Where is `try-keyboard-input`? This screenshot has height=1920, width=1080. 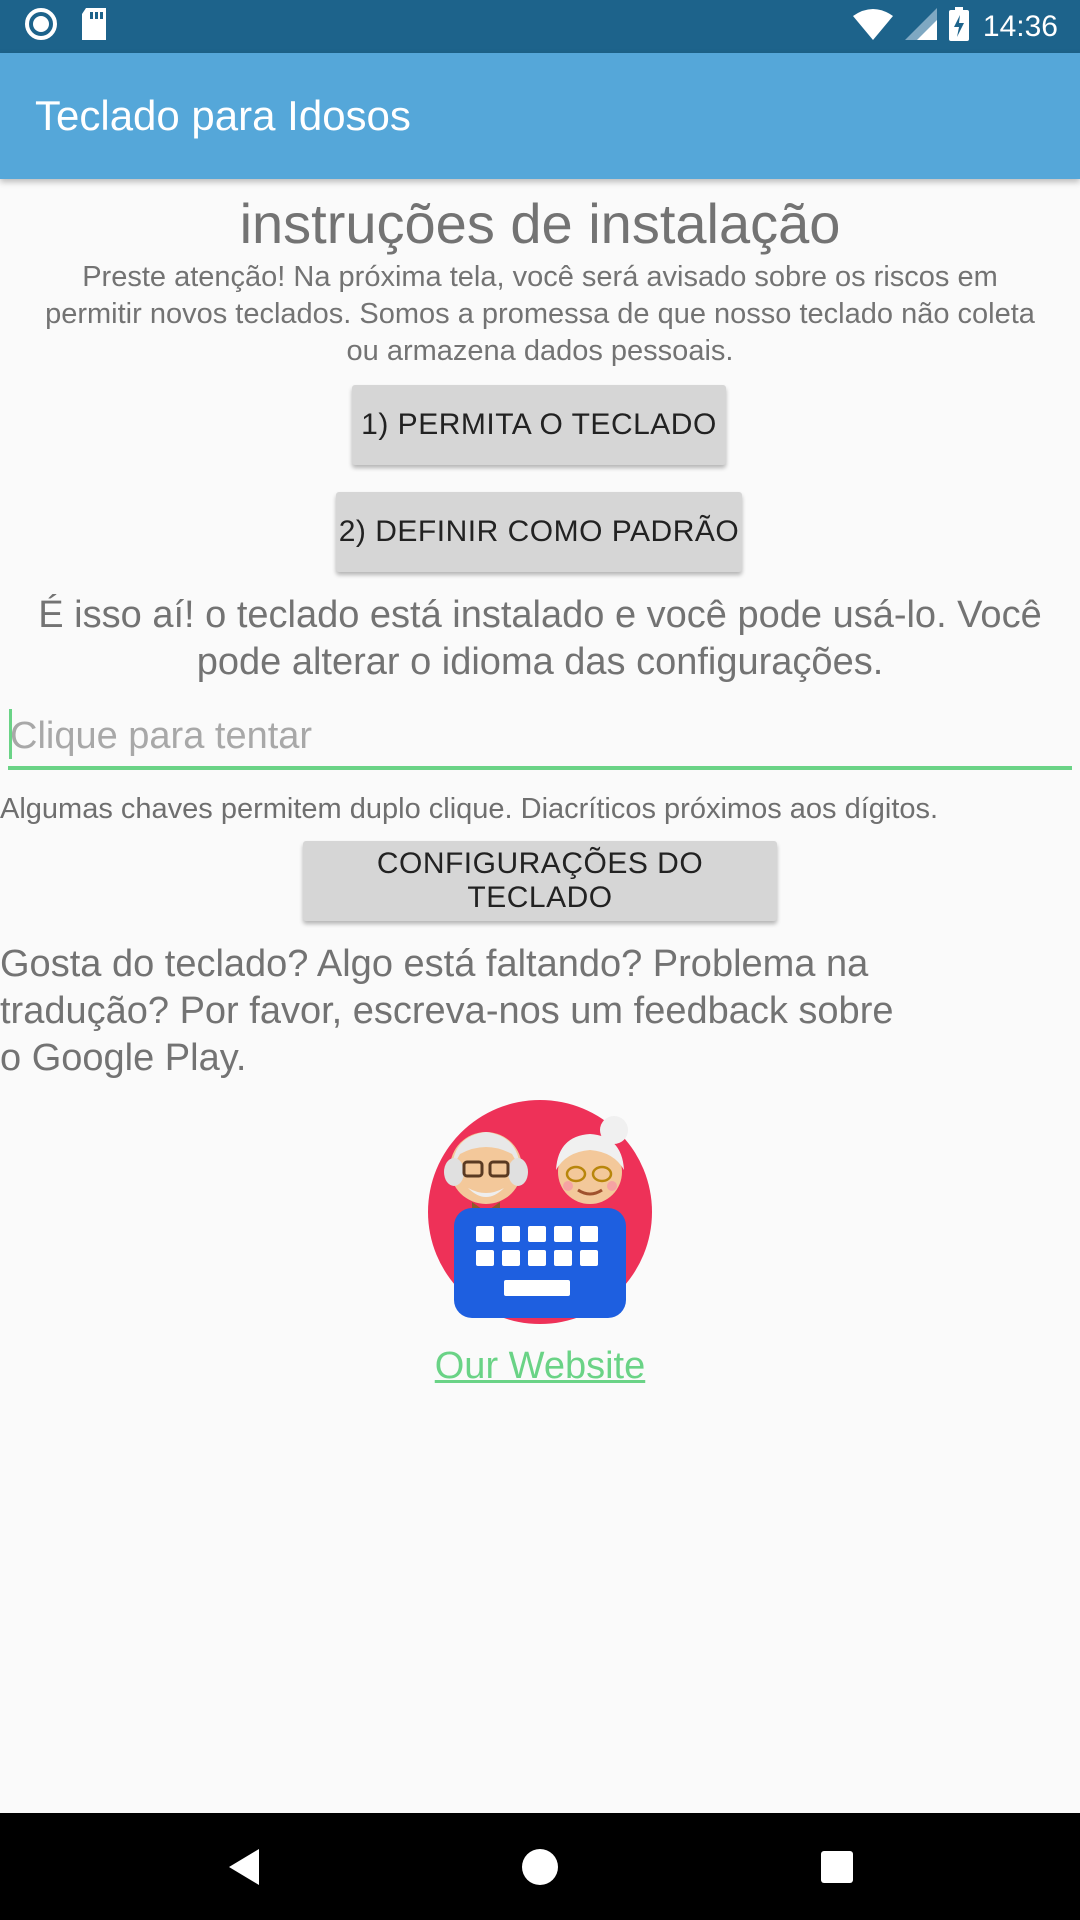 try-keyboard-input is located at coordinates (540, 738).